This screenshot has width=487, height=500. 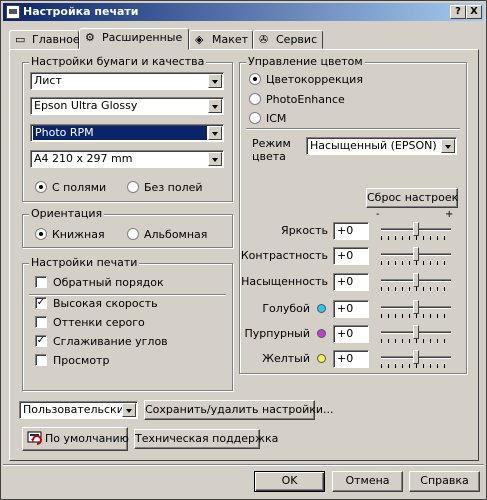 What do you see at coordinates (277, 333) in the screenshot?
I see `slider-label: Пурпурный` at bounding box center [277, 333].